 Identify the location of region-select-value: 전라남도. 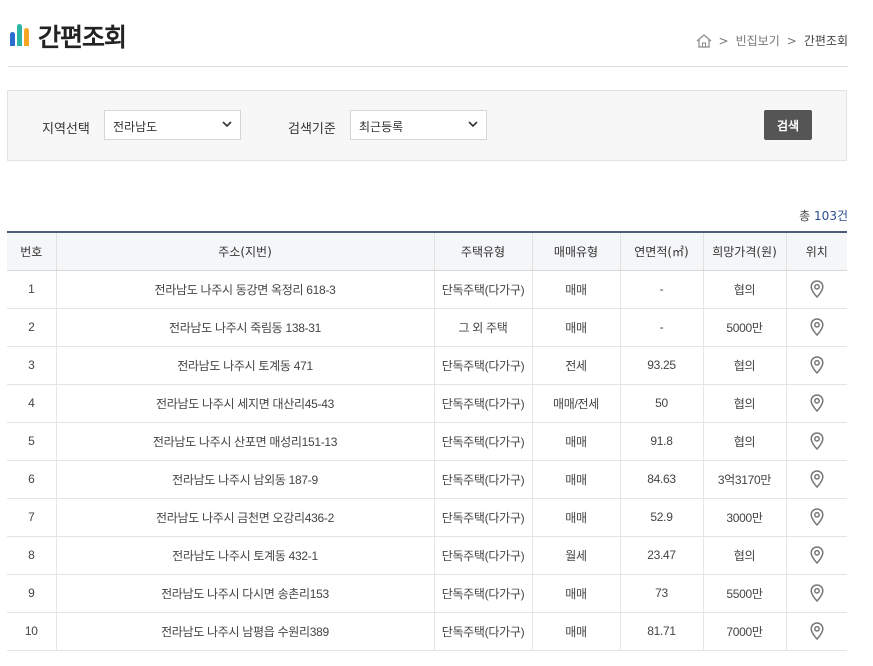
(135, 127).